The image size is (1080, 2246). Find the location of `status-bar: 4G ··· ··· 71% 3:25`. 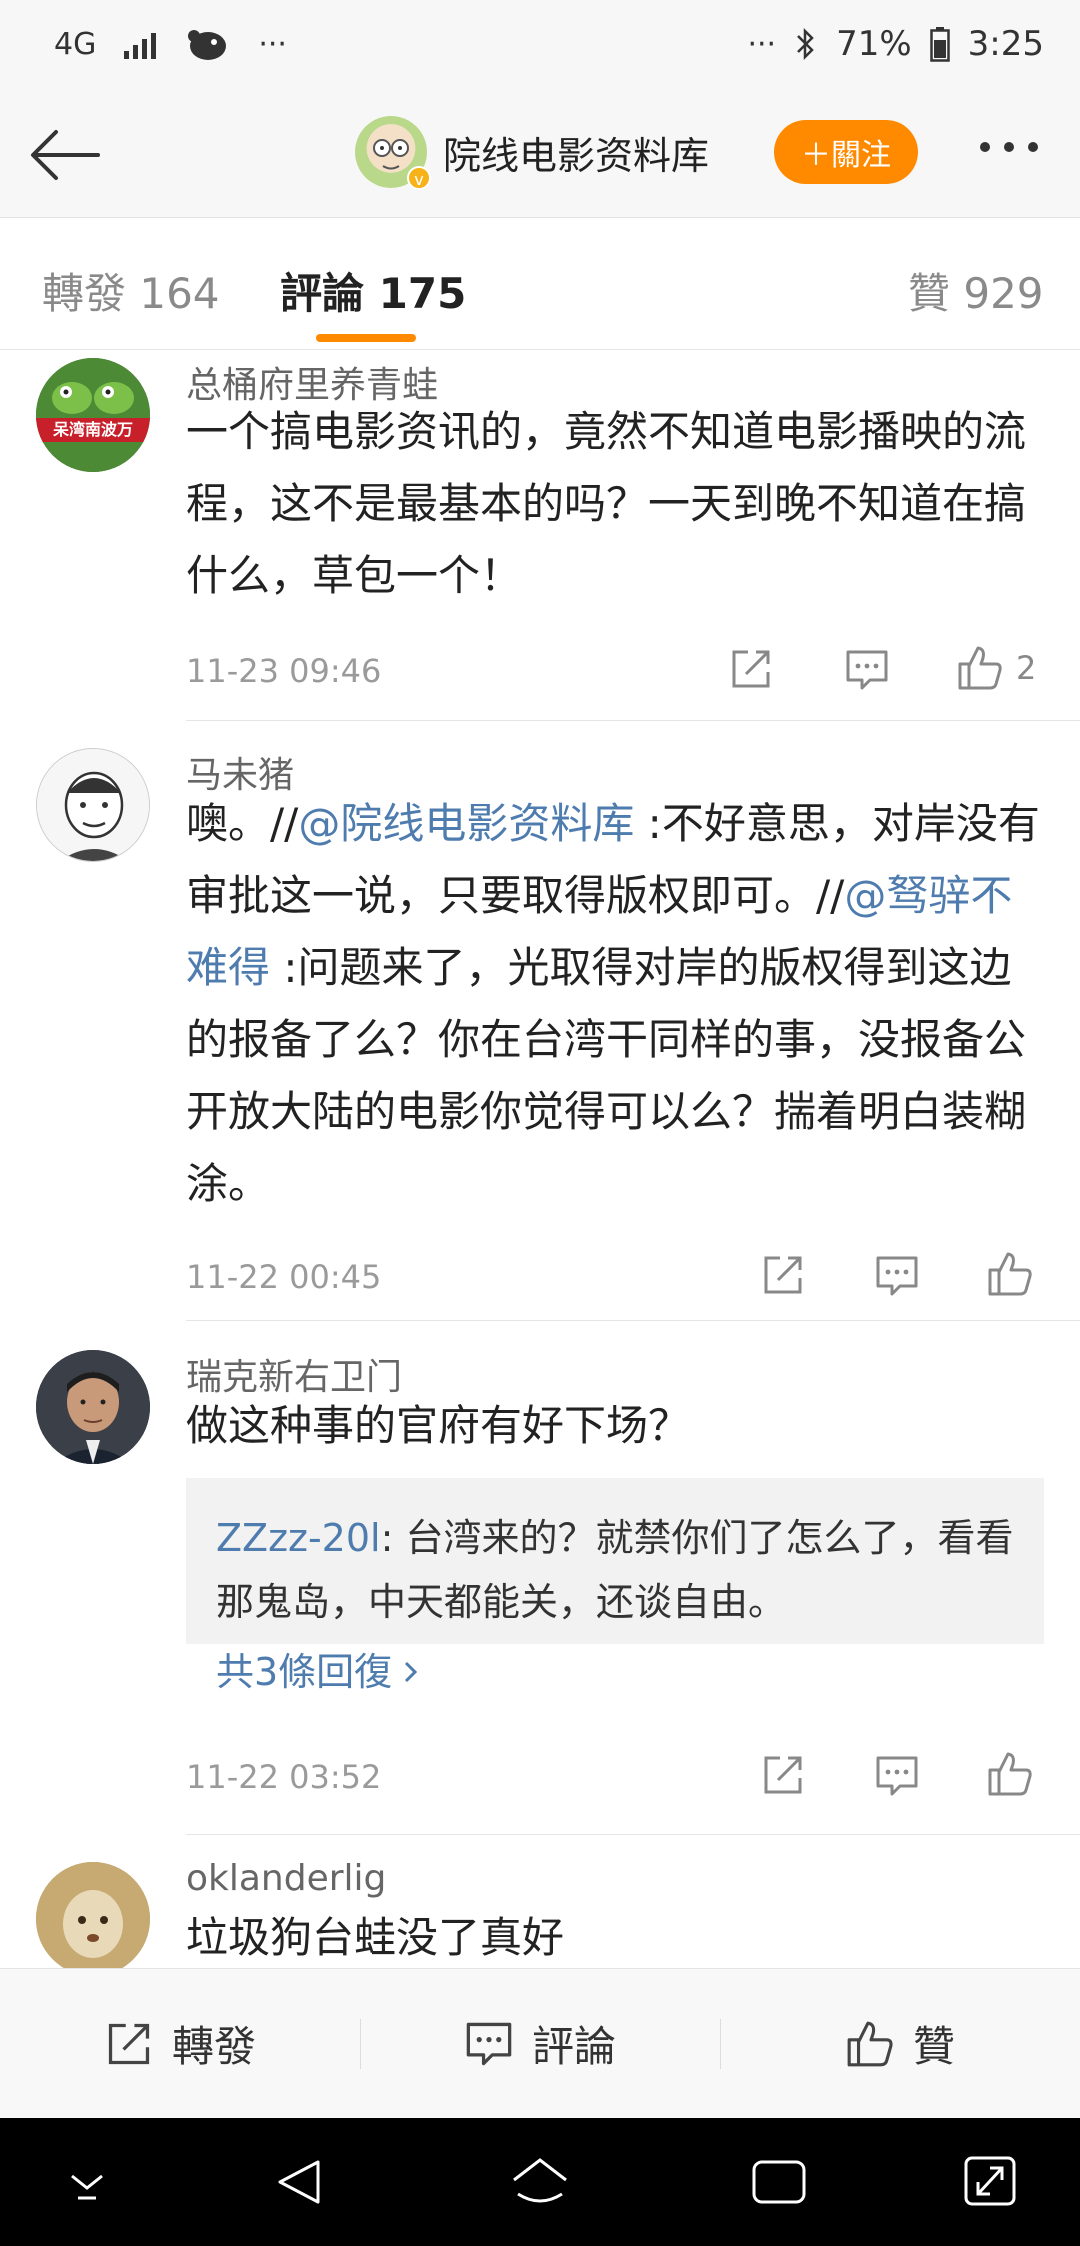

status-bar: 4G ··· ··· 71% 3:25 is located at coordinates (540, 44).